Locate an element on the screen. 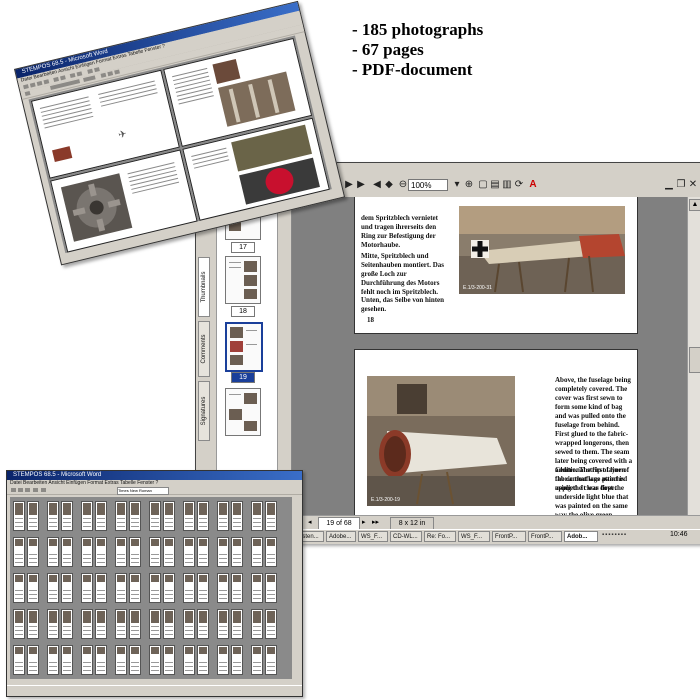 Image resolution: width=700 pixels, height=700 pixels. last-page-icon: ▶ is located at coordinates (361, 185).